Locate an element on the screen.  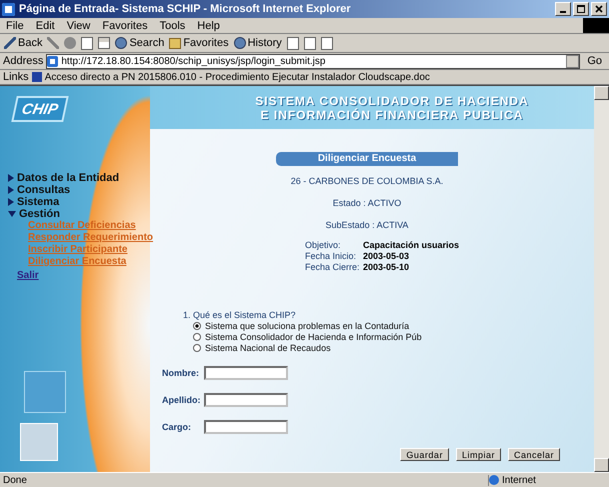
question-text: 1. Qué es el Sistema CHIP? is located at coordinates (240, 315).